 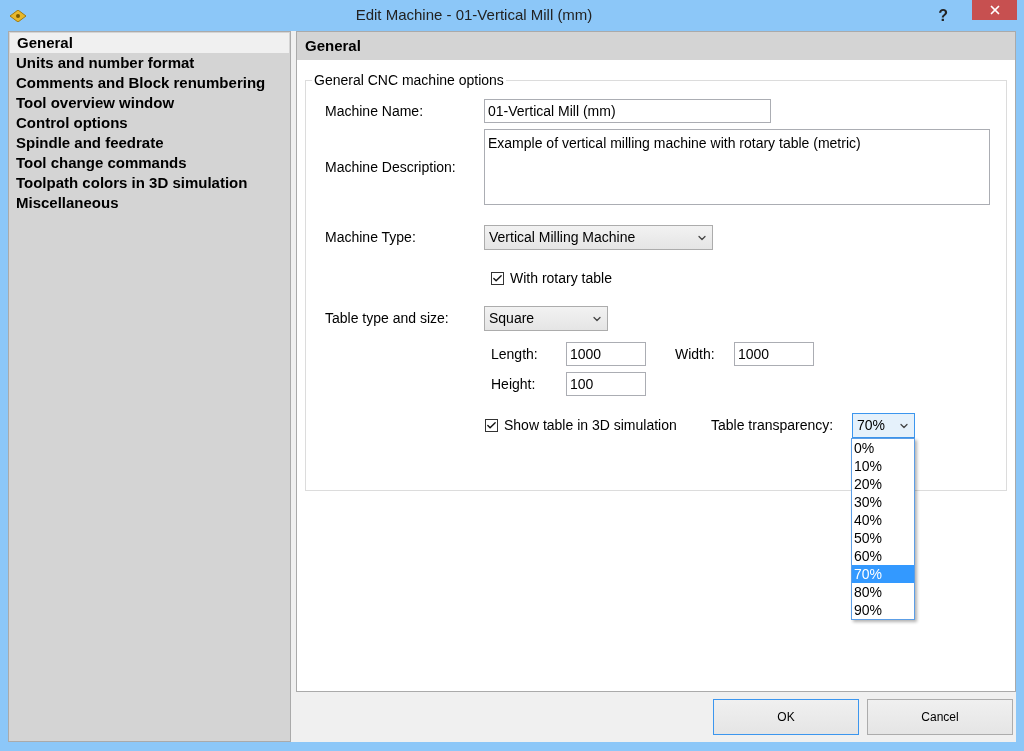 What do you see at coordinates (387, 318) in the screenshot?
I see `field-label: Table type and size:` at bounding box center [387, 318].